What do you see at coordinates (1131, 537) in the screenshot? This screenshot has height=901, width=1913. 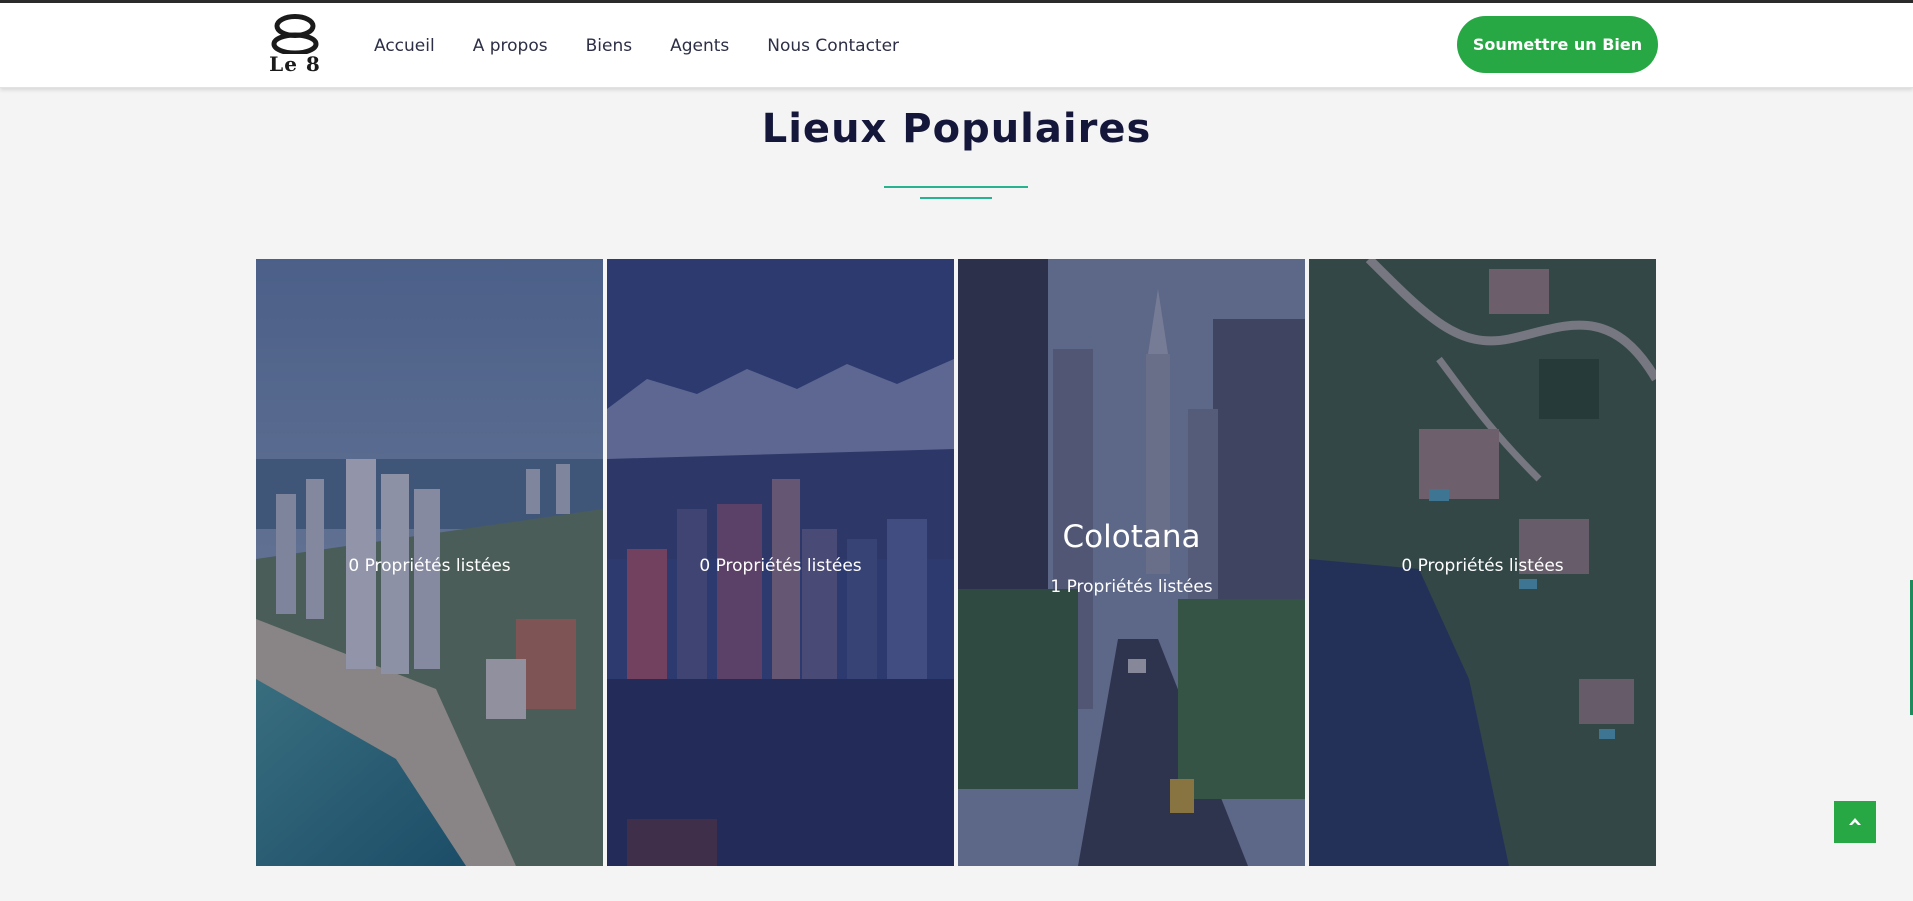 I see `card-place-name: Colotana` at bounding box center [1131, 537].